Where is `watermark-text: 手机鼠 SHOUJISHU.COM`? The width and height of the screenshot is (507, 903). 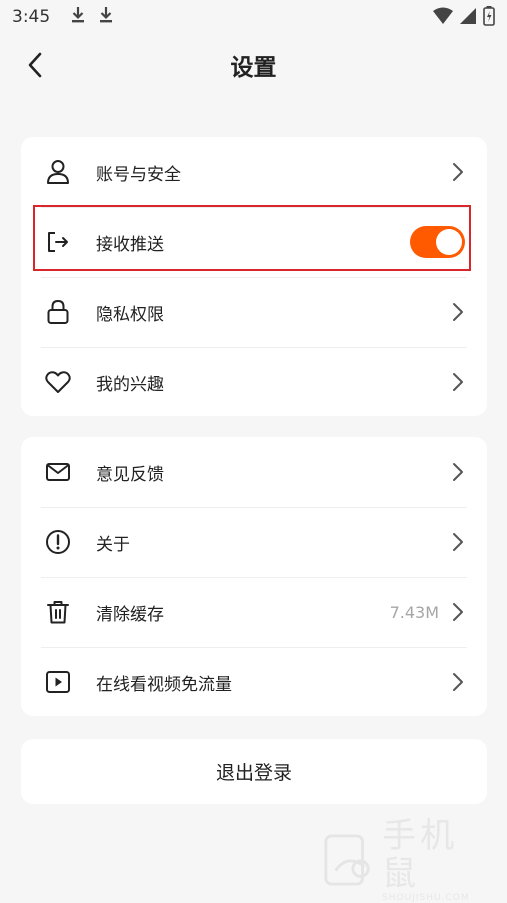
watermark-text: 手机鼠 SHOUJISHU.COM is located at coordinates (437, 860).